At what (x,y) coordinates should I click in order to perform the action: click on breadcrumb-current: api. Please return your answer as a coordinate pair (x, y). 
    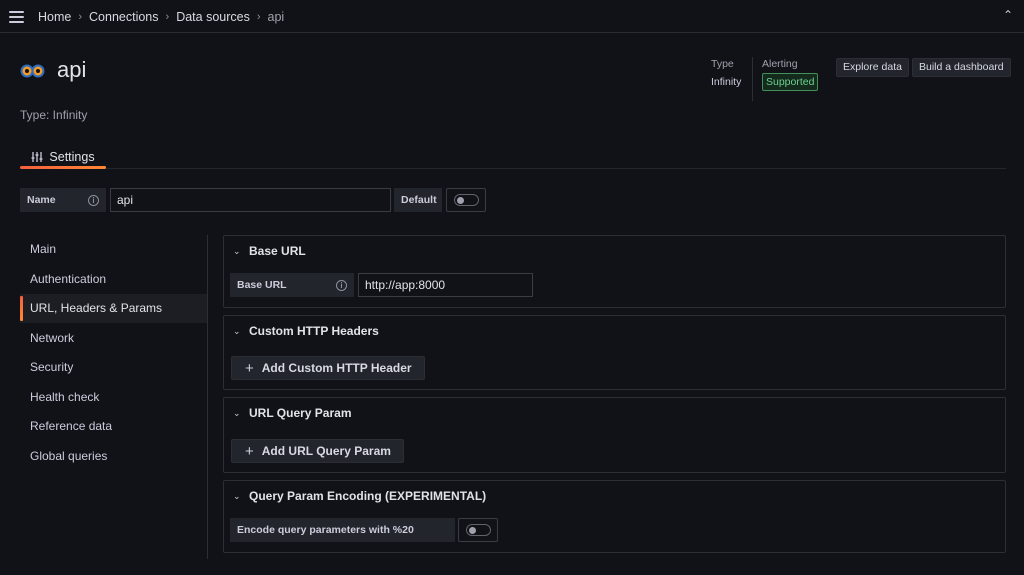
    Looking at the image, I should click on (276, 17).